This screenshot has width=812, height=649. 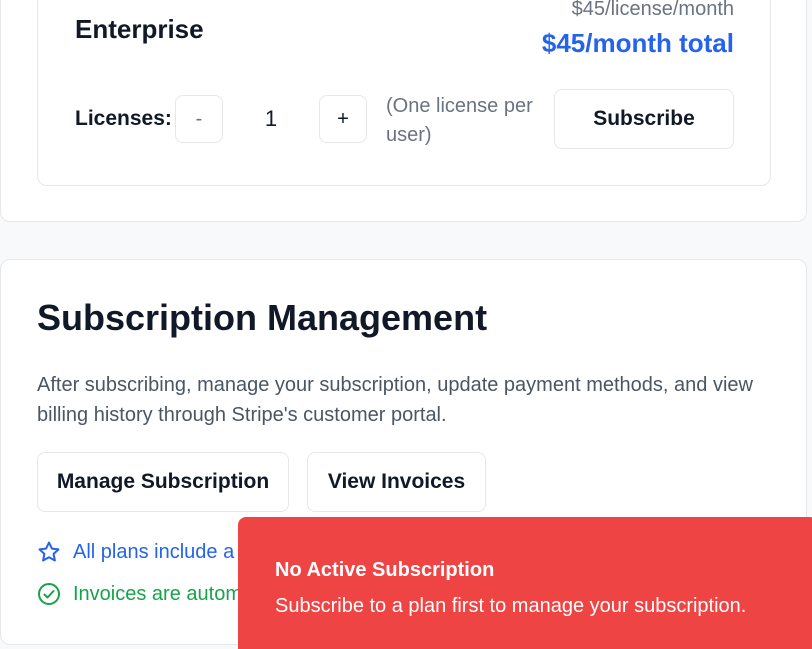 What do you see at coordinates (385, 570) in the screenshot?
I see `toast-title: No Active Subscription` at bounding box center [385, 570].